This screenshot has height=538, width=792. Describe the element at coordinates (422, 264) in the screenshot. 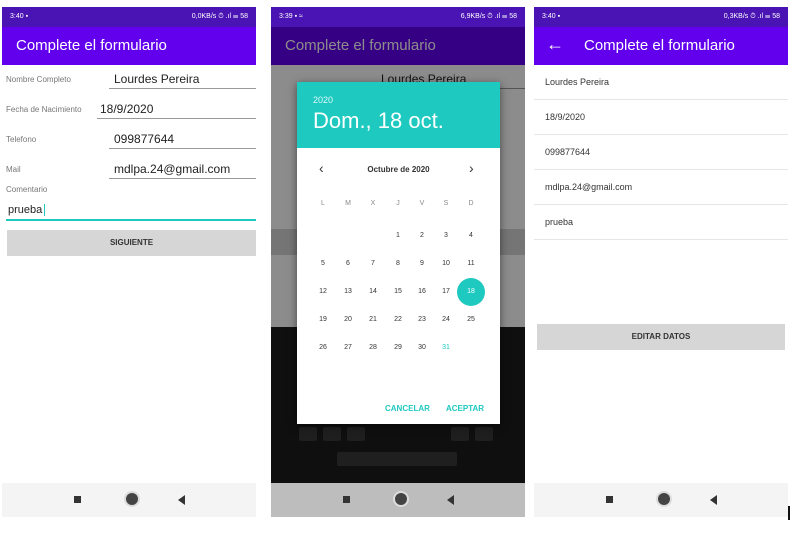

I see `calendar-day: 9` at that location.